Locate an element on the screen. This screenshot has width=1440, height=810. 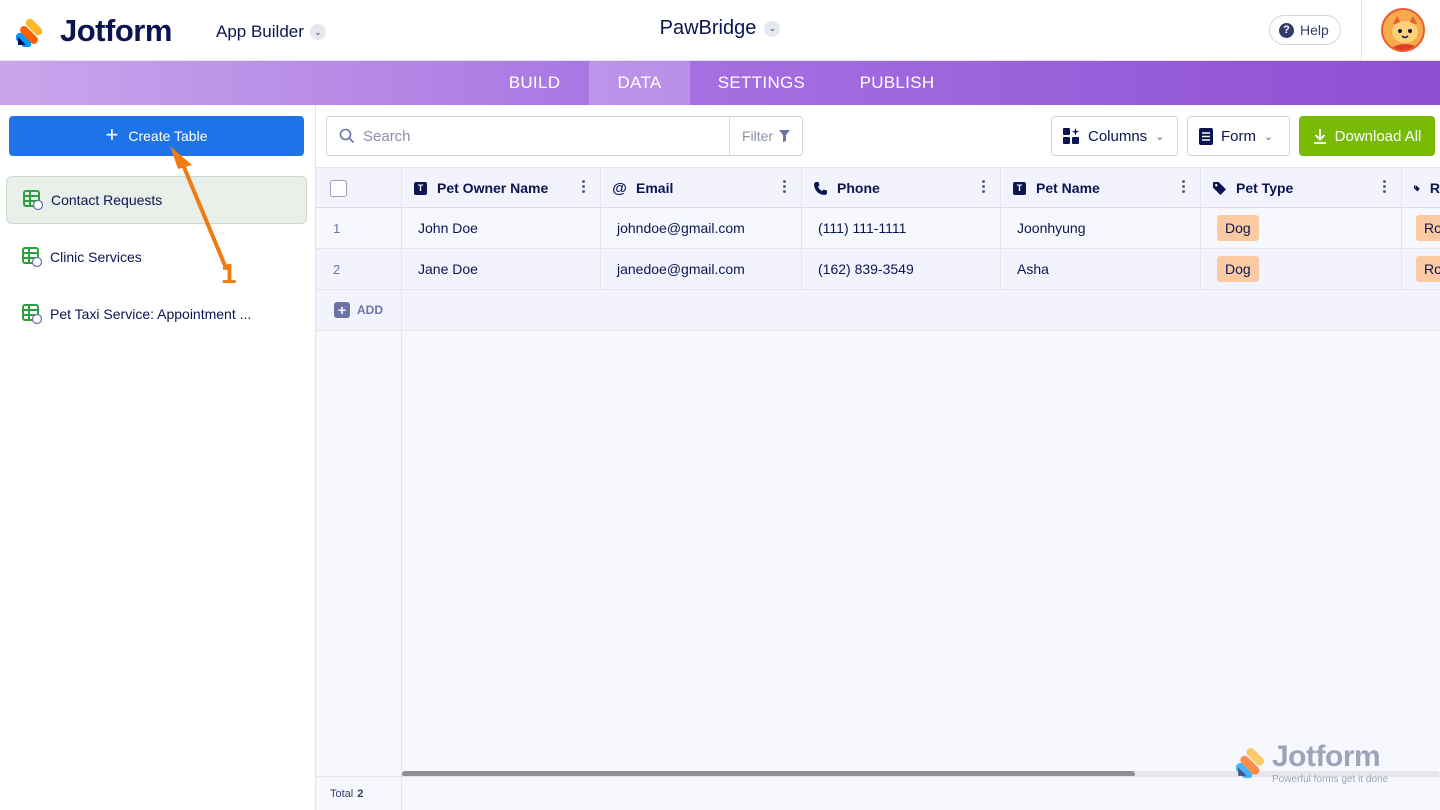
pet-type-tag: Dog is located at coordinates (1238, 228).